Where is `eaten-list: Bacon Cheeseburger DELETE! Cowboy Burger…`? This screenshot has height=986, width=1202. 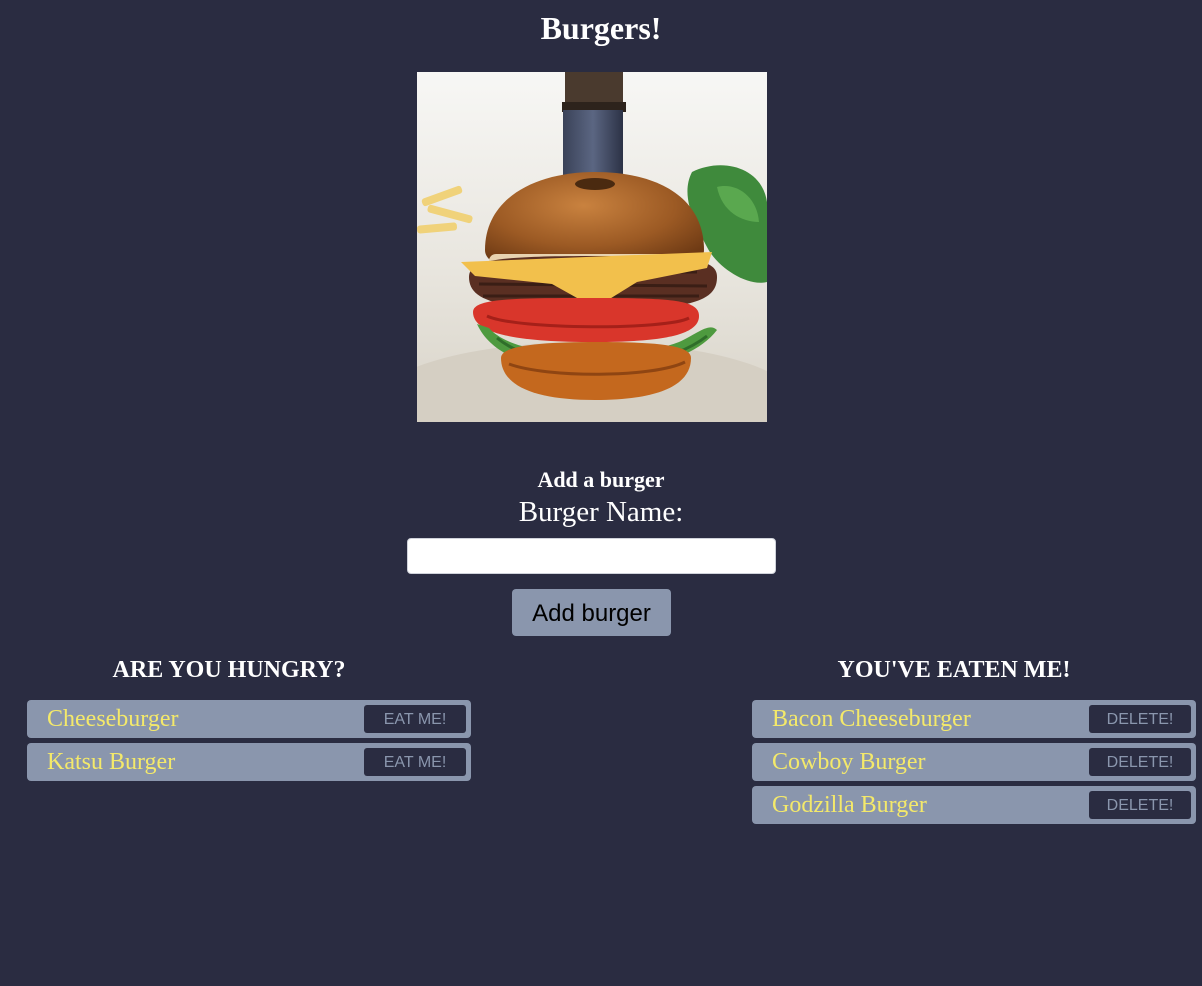
eaten-list: Bacon Cheeseburger DELETE! Cowboy Burger… is located at coordinates (974, 764).